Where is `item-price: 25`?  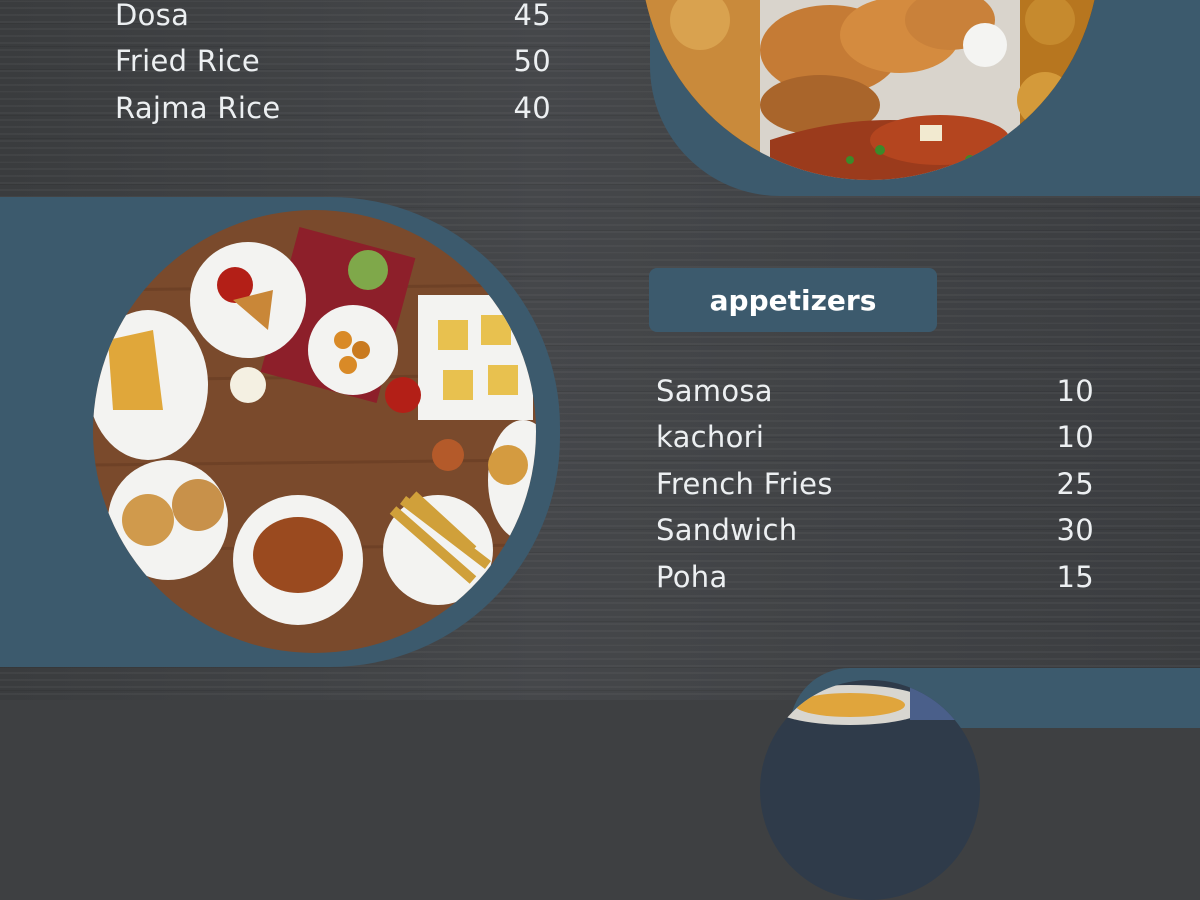 item-price: 25 is located at coordinates (1075, 484).